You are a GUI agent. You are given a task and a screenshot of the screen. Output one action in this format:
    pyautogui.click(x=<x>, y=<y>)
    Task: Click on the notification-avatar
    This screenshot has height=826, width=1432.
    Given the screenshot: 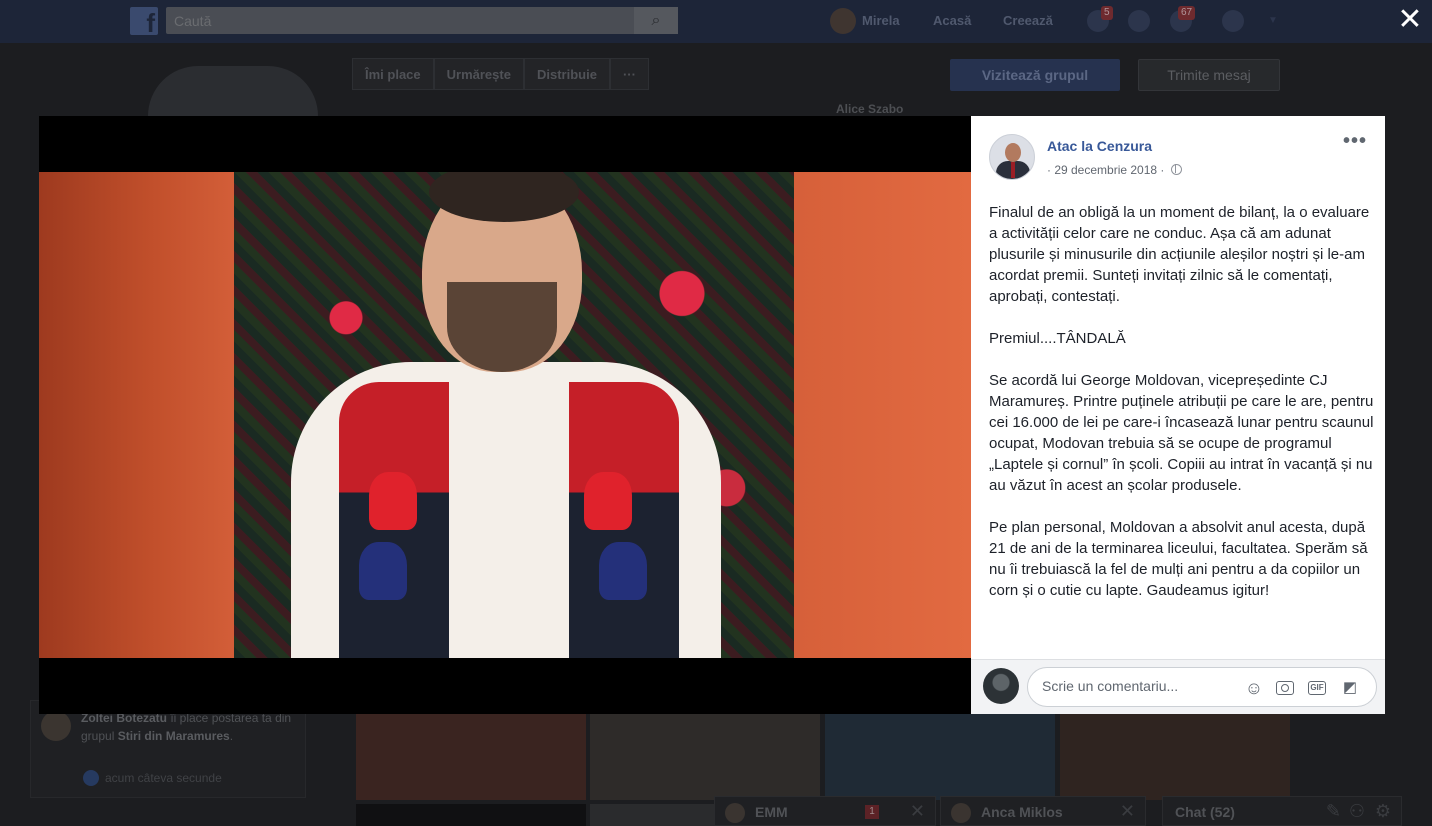 What is the action you would take?
    pyautogui.click(x=56, y=726)
    